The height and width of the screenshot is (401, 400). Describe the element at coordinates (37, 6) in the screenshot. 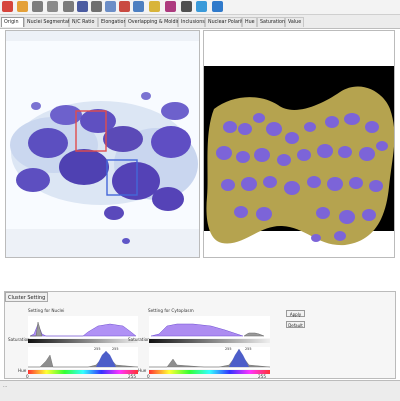

I see `grid-icon` at that location.